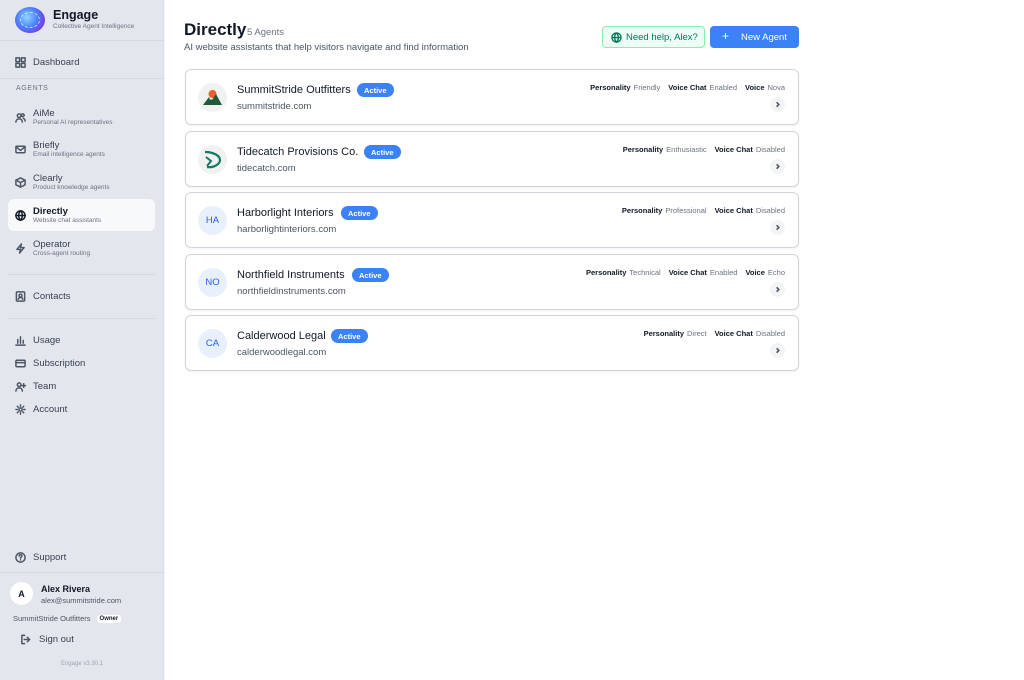 This screenshot has width=1024, height=680. Describe the element at coordinates (645, 272) in the screenshot. I see `personality-value: Technical` at that location.